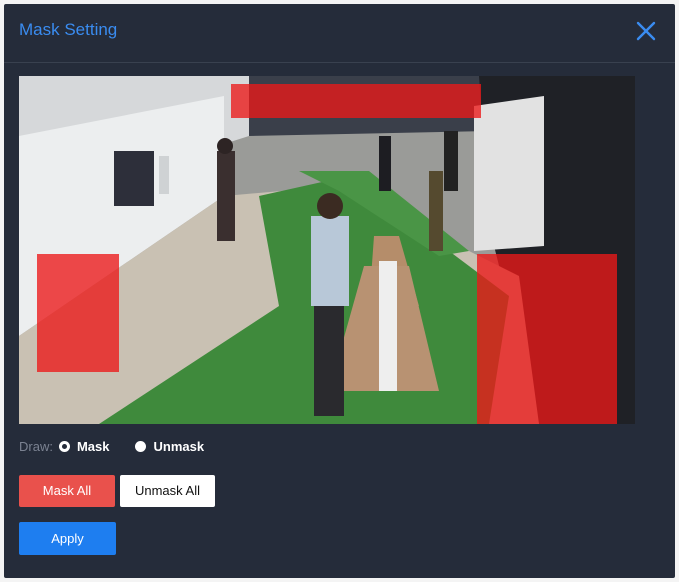 This screenshot has width=679, height=582. I want to click on radio-unmask-label: Unmask, so click(179, 446).